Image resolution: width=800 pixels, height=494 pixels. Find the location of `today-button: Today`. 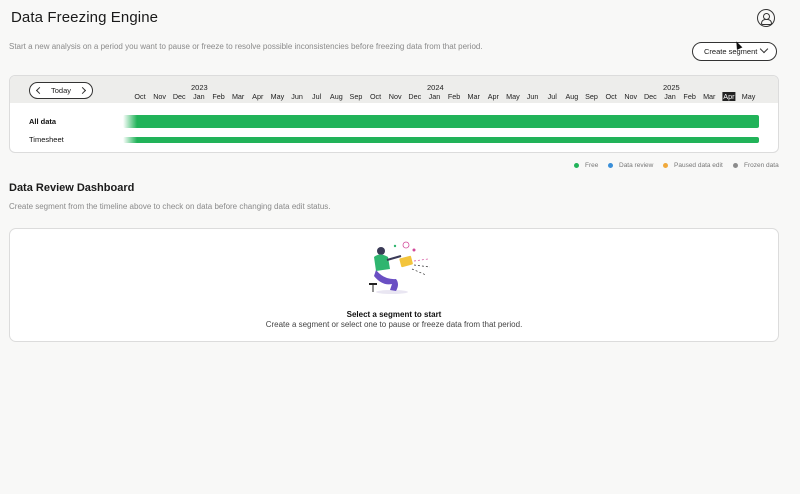

today-button: Today is located at coordinates (61, 90).